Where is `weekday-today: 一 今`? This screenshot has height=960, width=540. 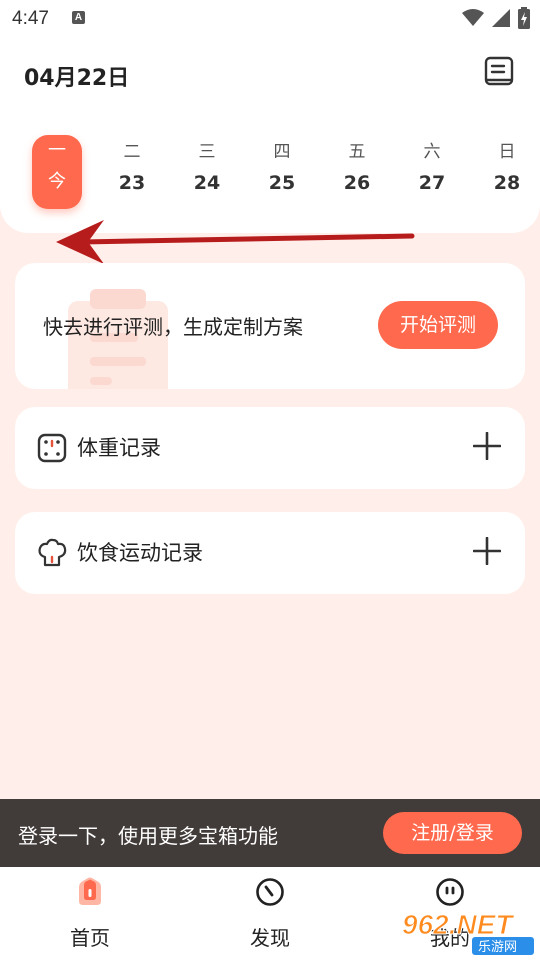
weekday-today: 一 今 is located at coordinates (57, 172).